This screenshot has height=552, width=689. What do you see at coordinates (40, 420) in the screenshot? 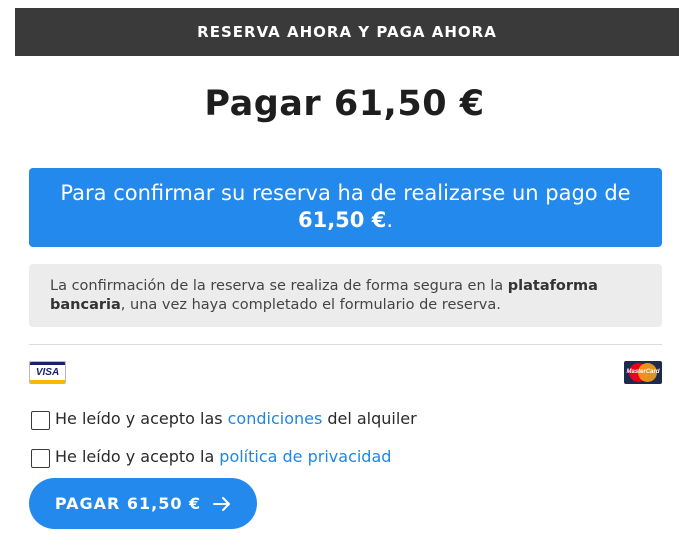
I see `terms-checkbox` at bounding box center [40, 420].